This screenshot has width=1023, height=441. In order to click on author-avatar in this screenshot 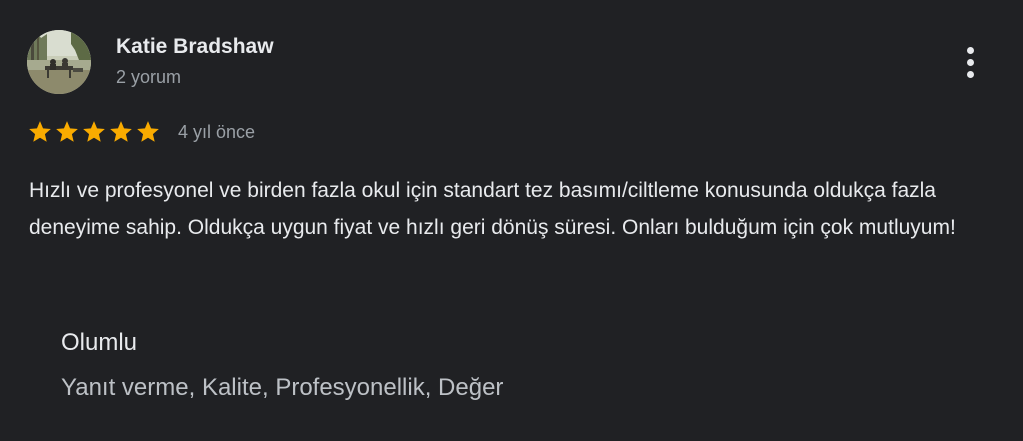, I will do `click(59, 62)`.